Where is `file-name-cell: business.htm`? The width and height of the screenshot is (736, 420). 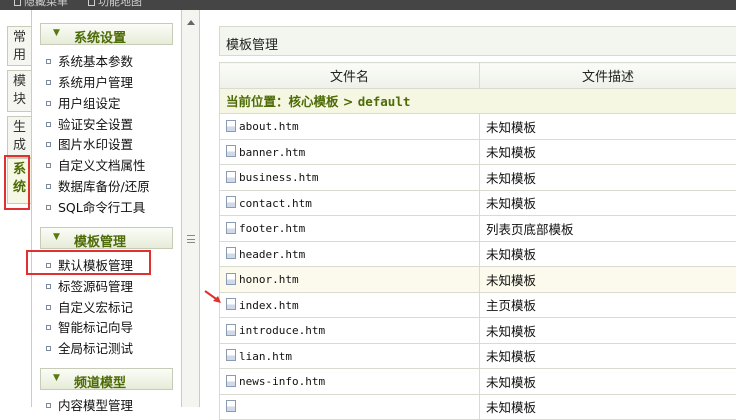 file-name-cell: business.htm is located at coordinates (350, 178).